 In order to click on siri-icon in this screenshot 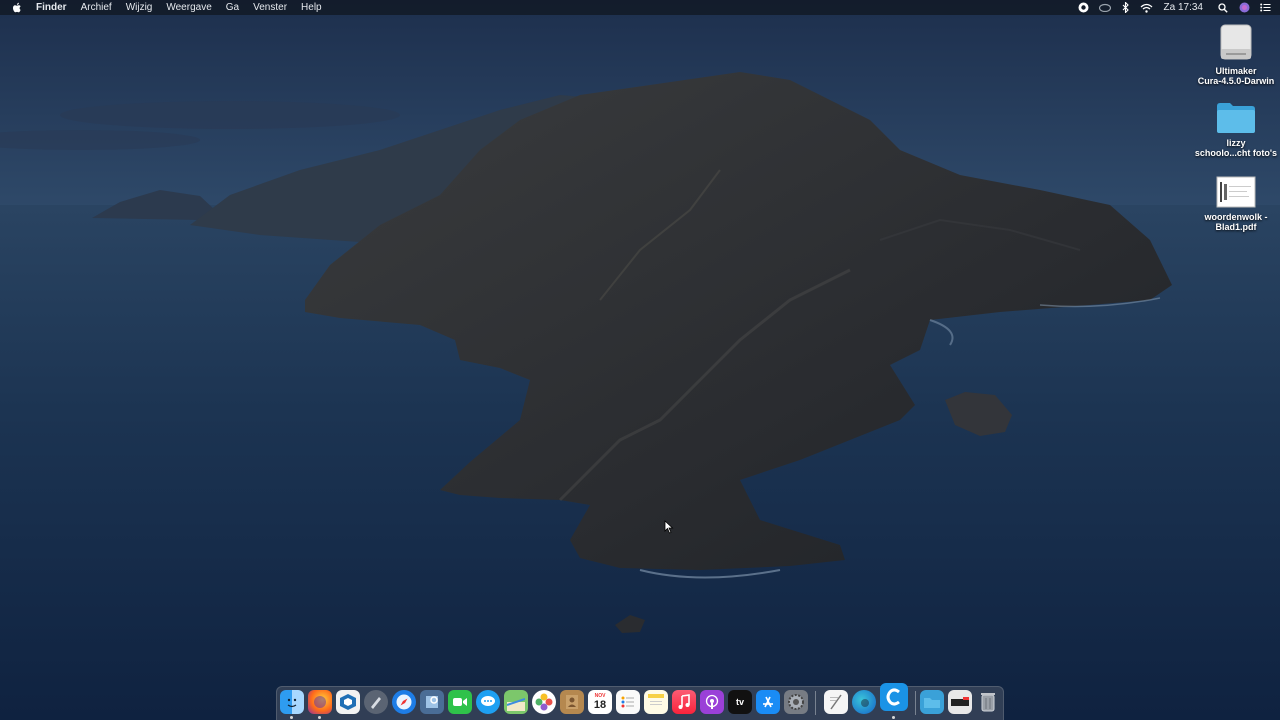, I will do `click(1244, 7)`.